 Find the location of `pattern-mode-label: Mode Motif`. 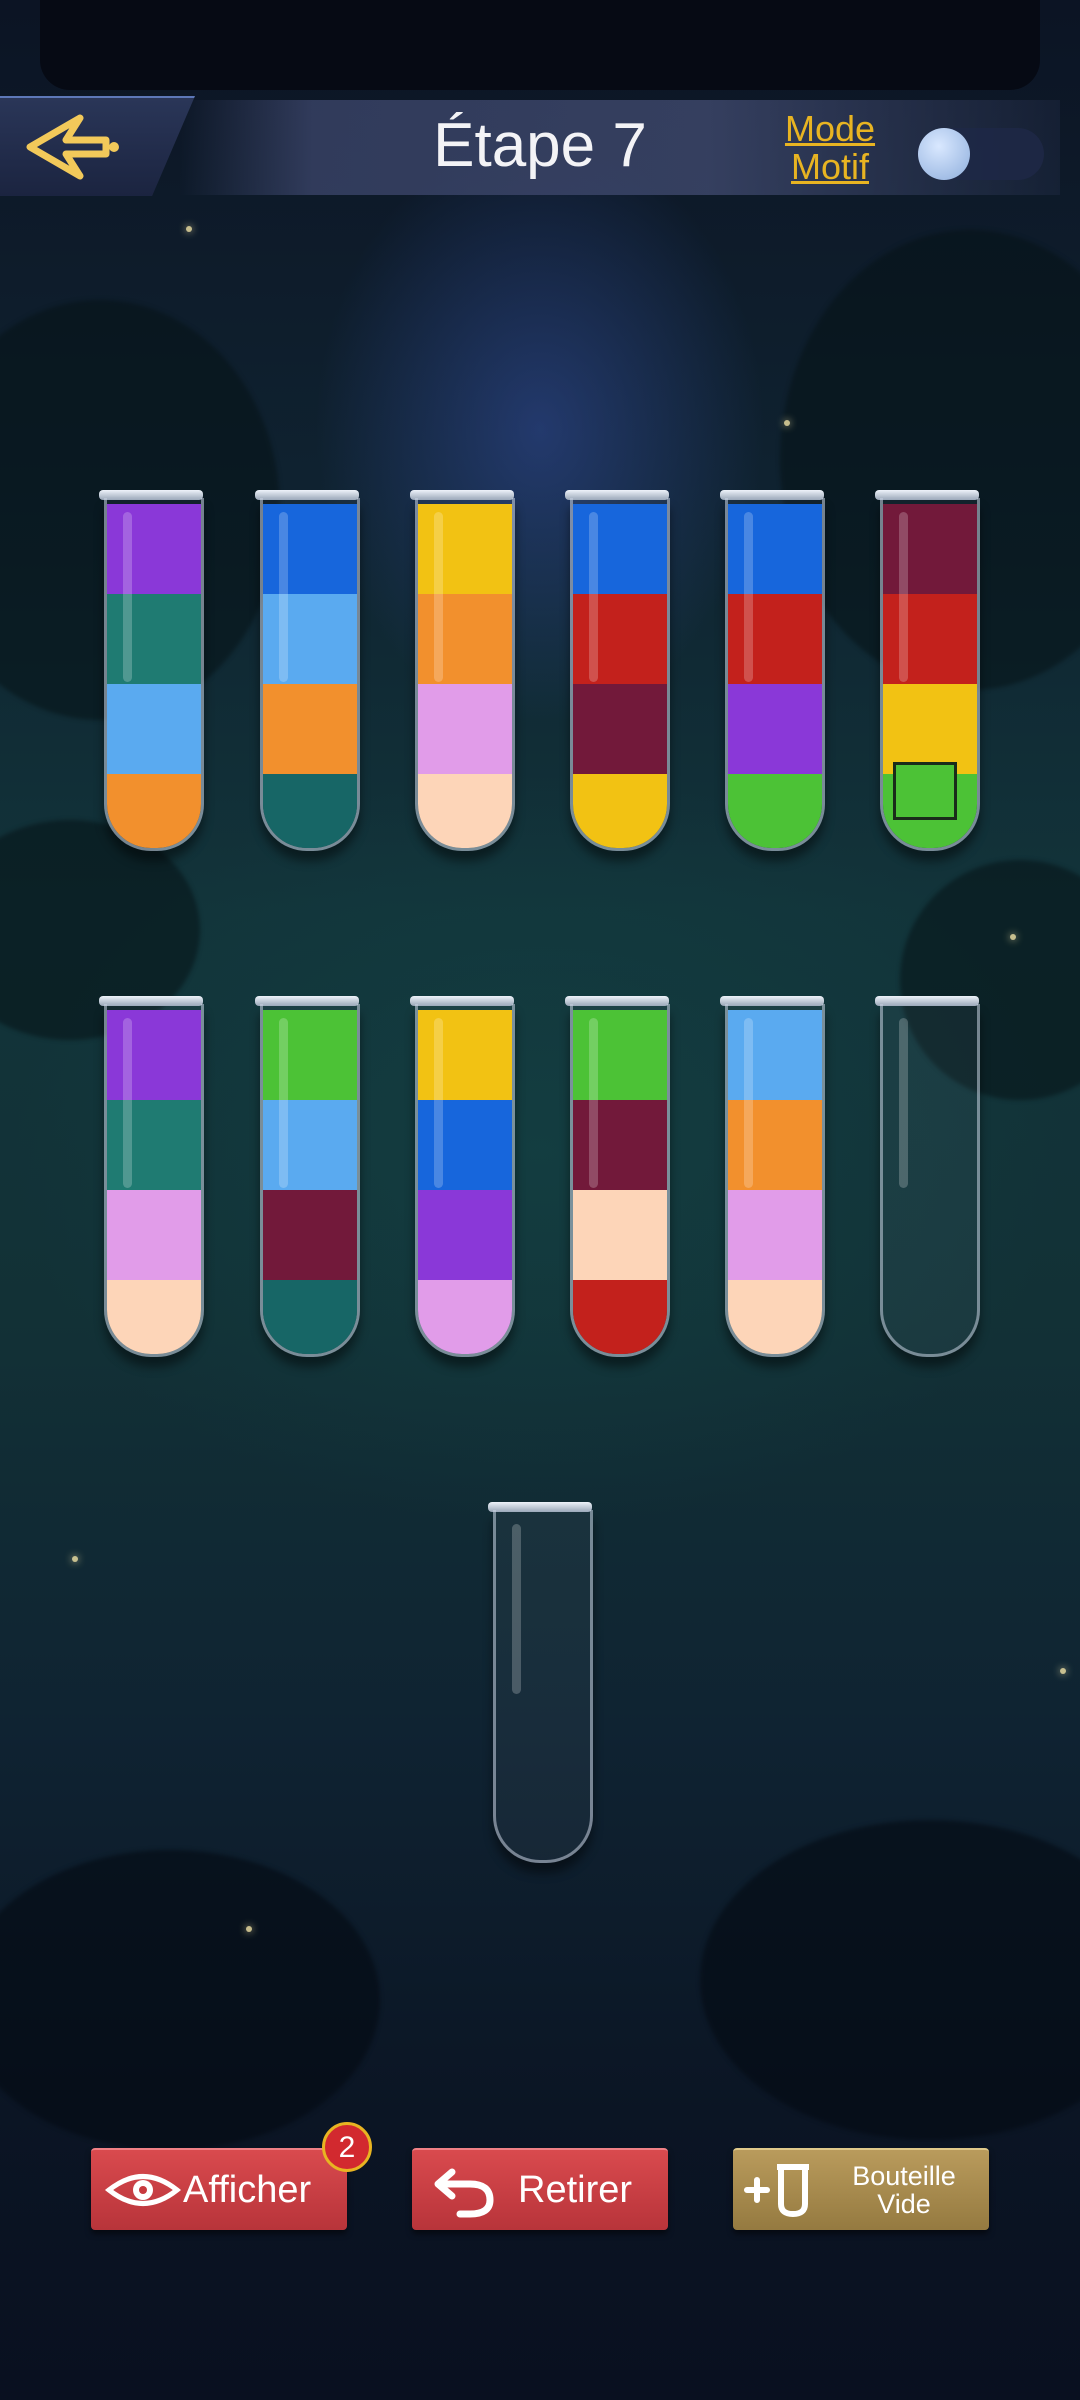

pattern-mode-label: Mode Motif is located at coordinates (830, 148).